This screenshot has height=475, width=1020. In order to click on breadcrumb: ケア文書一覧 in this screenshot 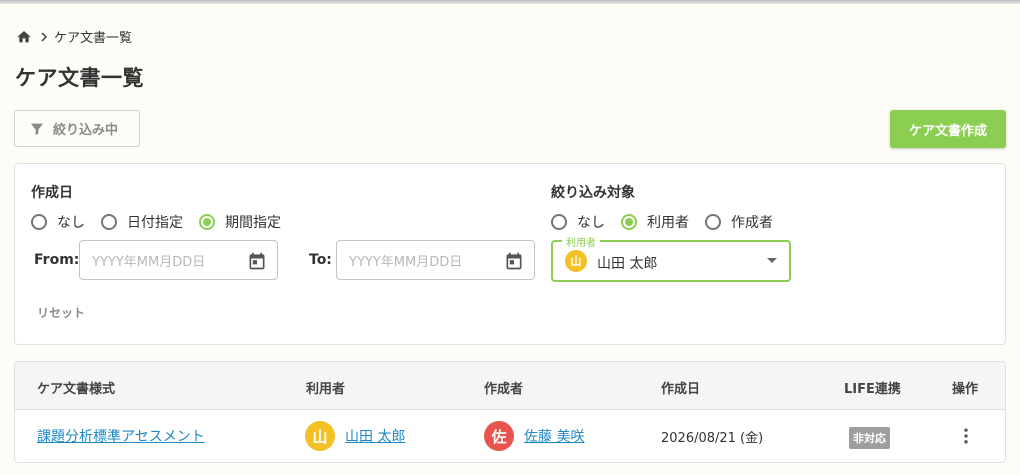, I will do `click(74, 36)`.